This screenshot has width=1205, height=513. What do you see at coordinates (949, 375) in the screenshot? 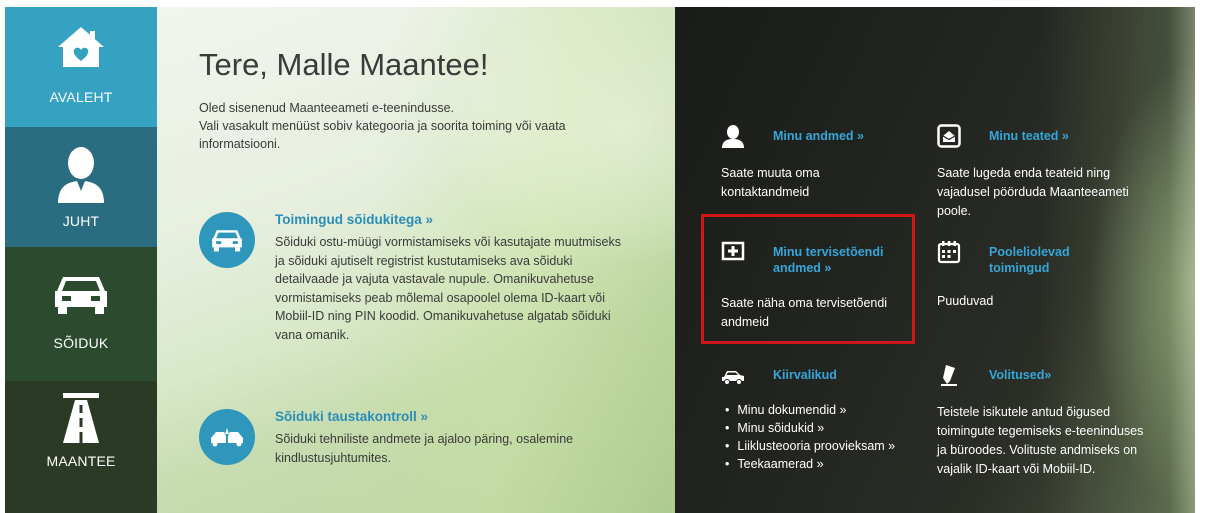
I see `pen-icon` at bounding box center [949, 375].